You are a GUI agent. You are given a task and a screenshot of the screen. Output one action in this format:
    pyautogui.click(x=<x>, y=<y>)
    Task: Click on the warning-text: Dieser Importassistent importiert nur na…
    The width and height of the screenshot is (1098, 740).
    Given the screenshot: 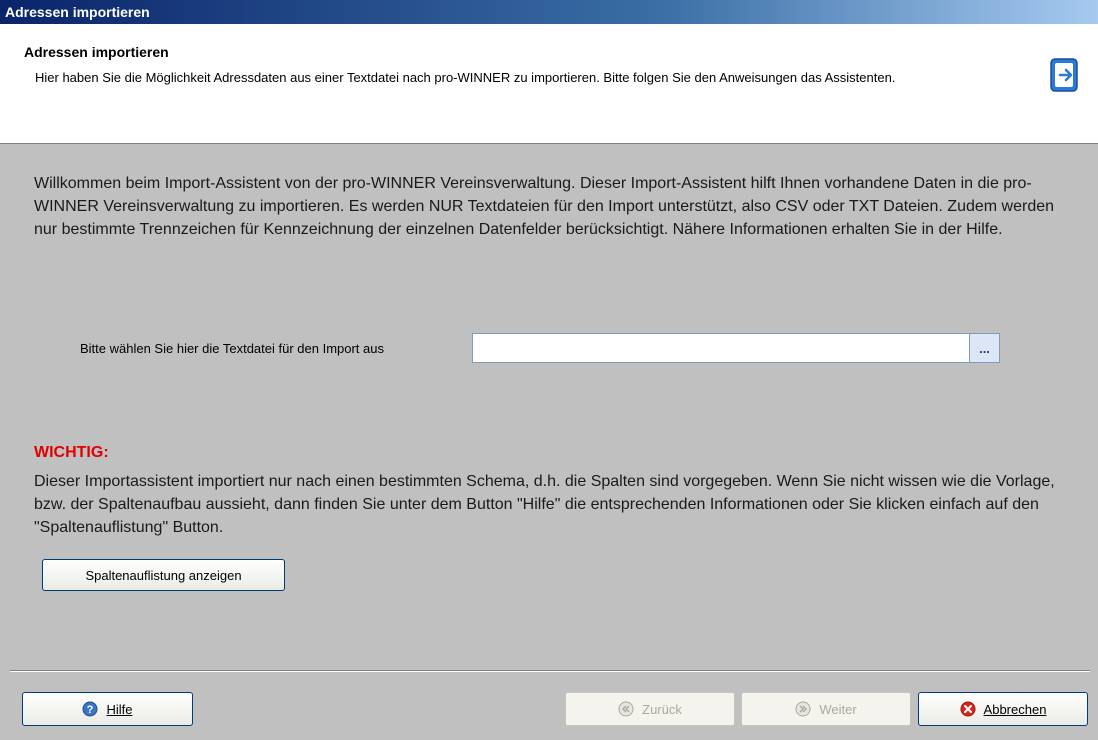 What is the action you would take?
    pyautogui.click(x=544, y=504)
    